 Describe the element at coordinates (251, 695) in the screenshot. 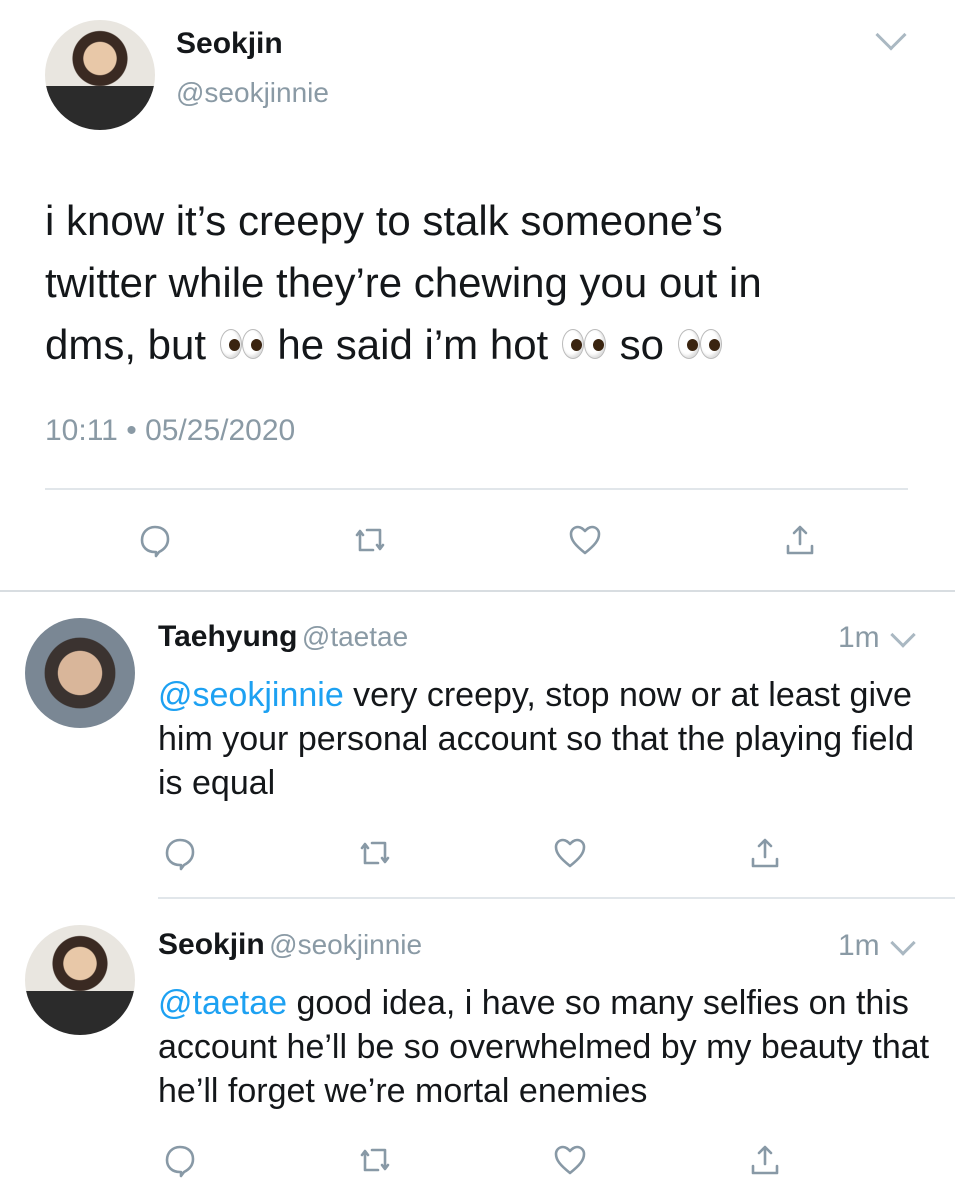

I see `mention-link: @seokjinnie` at that location.